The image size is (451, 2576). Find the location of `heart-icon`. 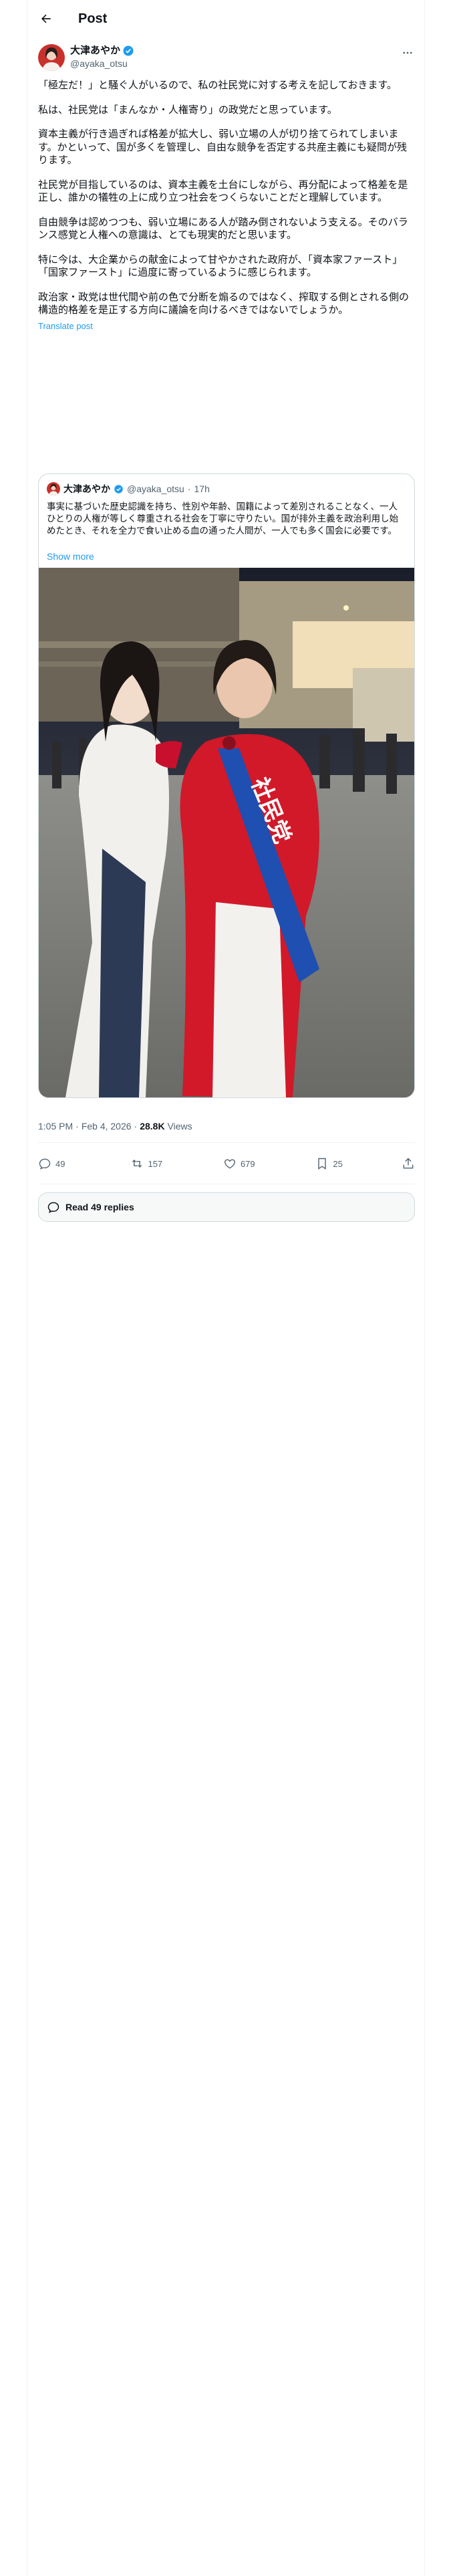

heart-icon is located at coordinates (229, 1164).